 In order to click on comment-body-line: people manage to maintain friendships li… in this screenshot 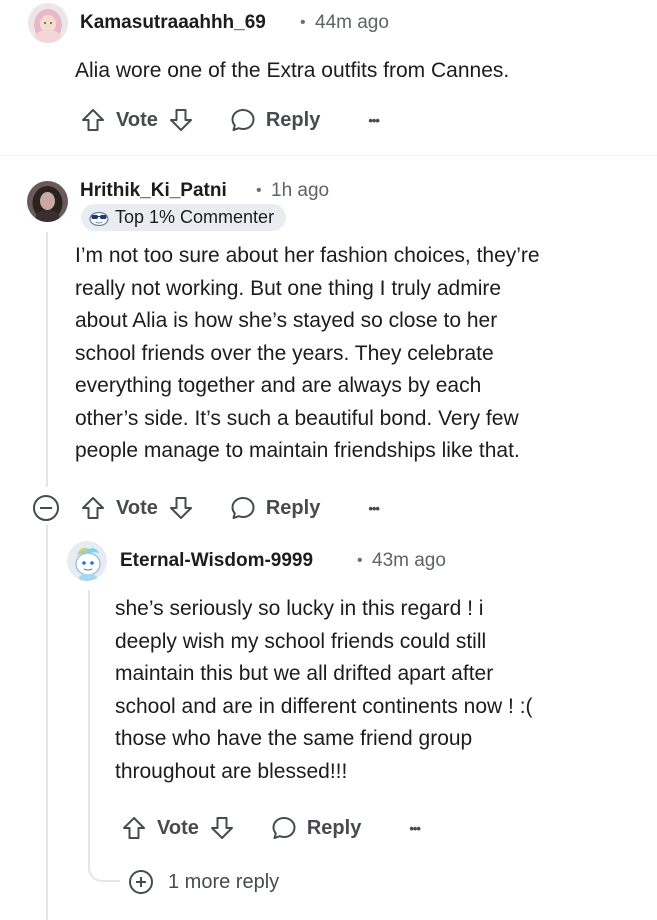, I will do `click(297, 450)`.